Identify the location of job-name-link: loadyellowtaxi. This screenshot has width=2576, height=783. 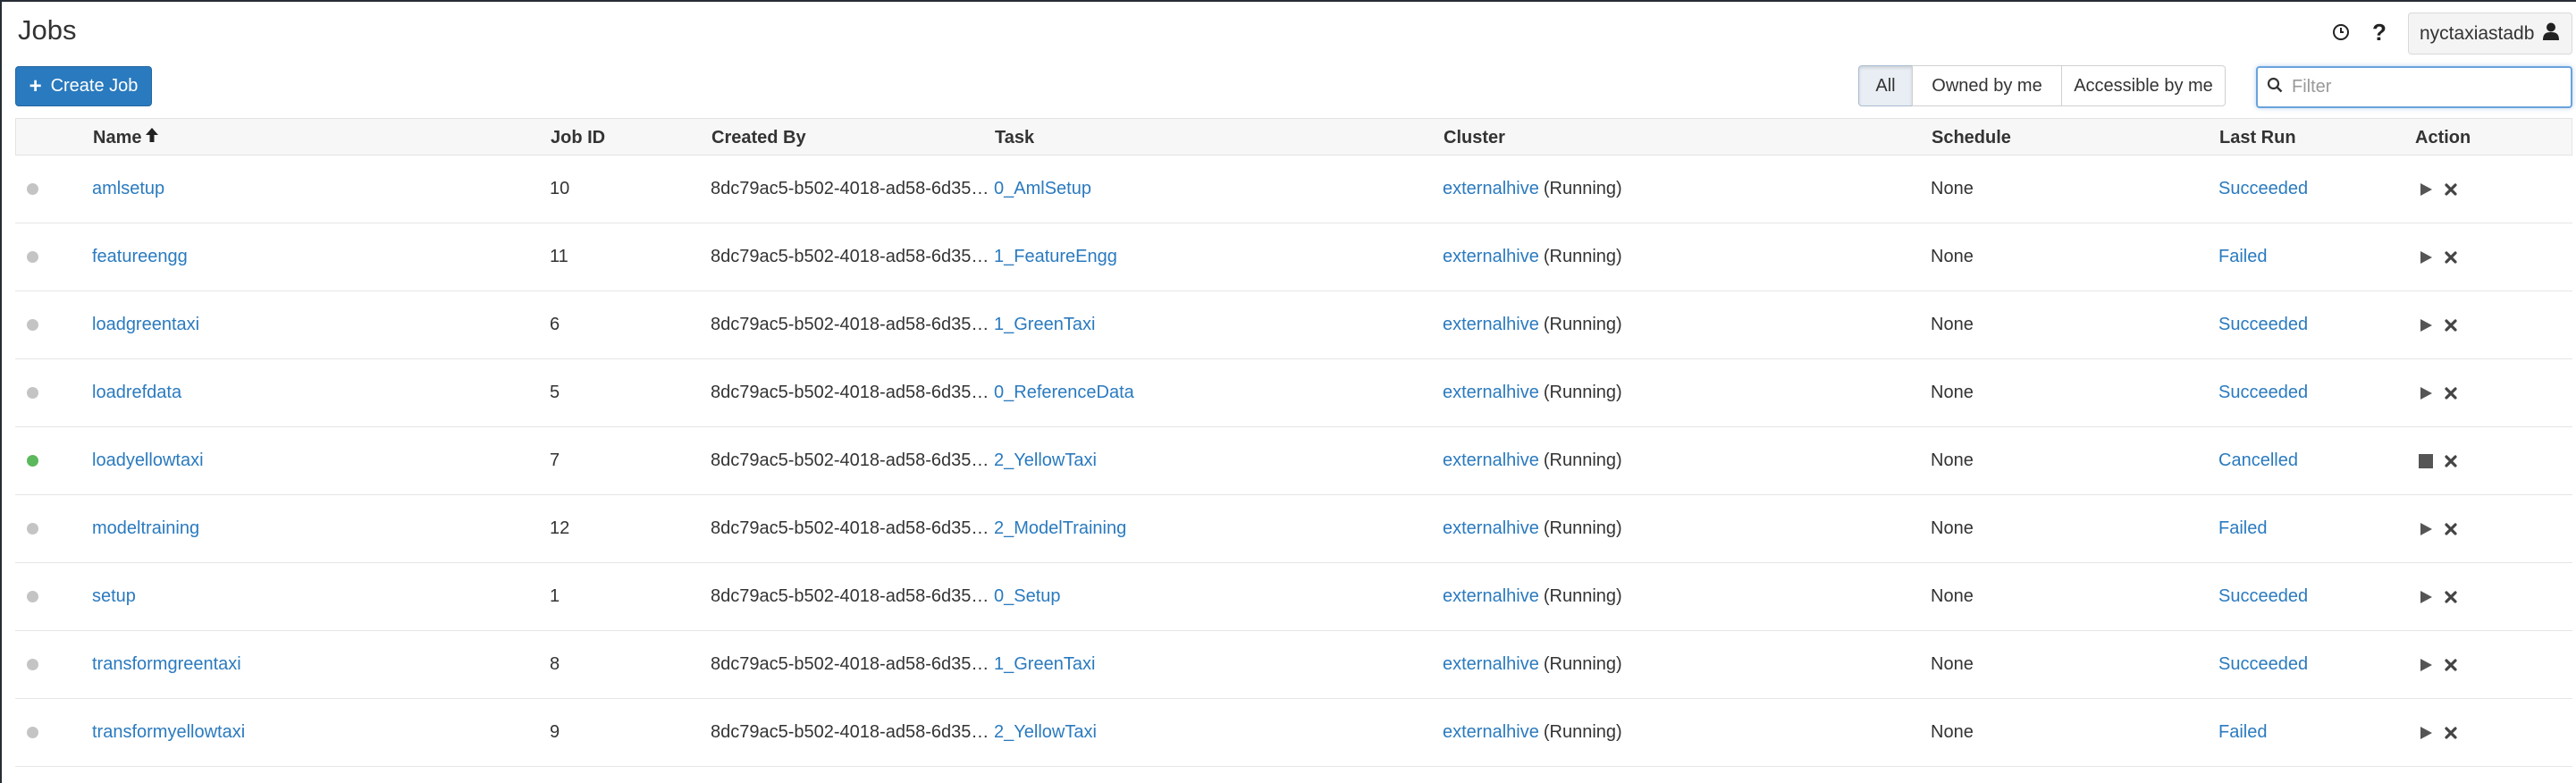
(148, 460).